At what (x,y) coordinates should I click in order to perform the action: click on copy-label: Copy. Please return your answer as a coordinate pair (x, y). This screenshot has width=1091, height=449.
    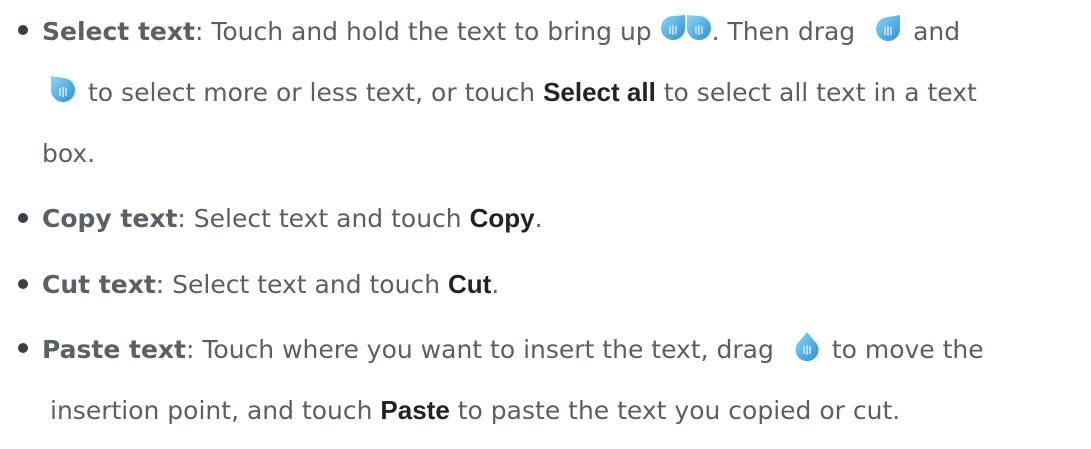
    Looking at the image, I should click on (502, 218).